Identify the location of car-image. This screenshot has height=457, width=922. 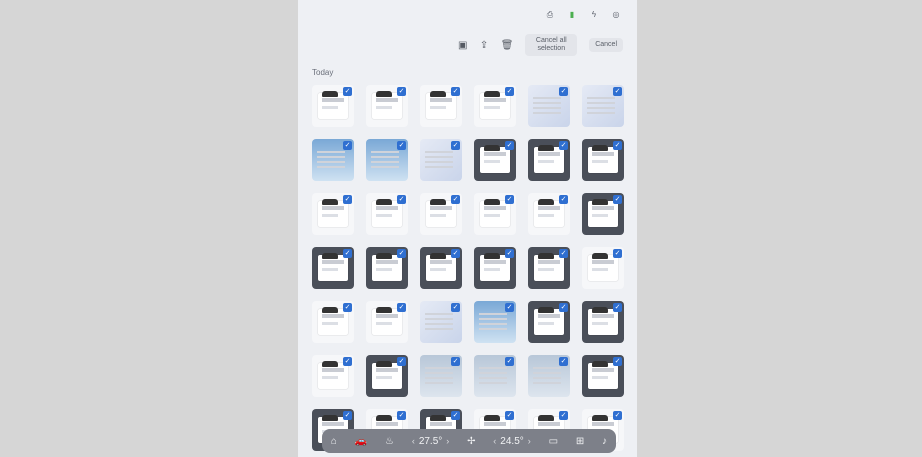
(330, 202).